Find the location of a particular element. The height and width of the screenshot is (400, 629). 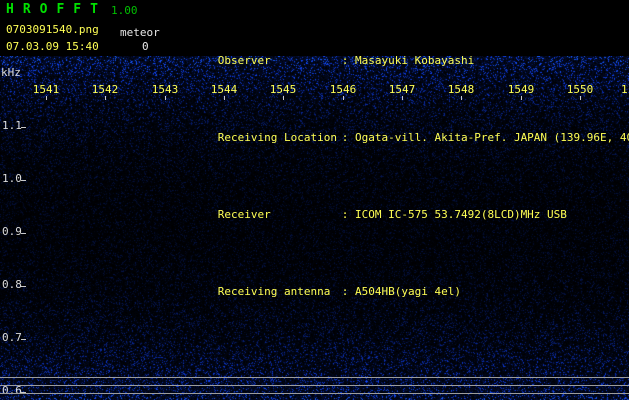

time-tick-label: 1541 is located at coordinates (46, 89).